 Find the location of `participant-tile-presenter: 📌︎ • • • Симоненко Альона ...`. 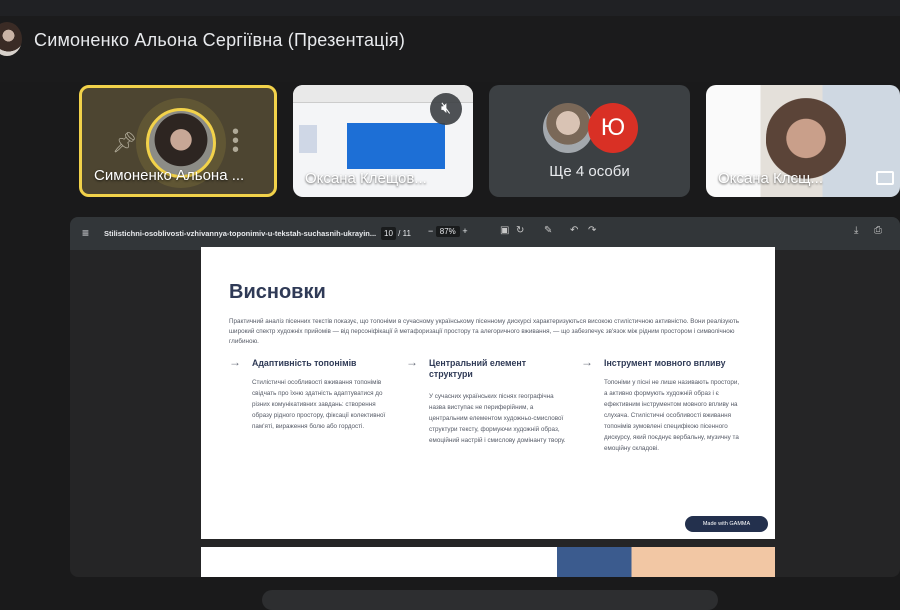

participant-tile-presenter: 📌︎ • • • Симоненко Альона ... is located at coordinates (178, 141).